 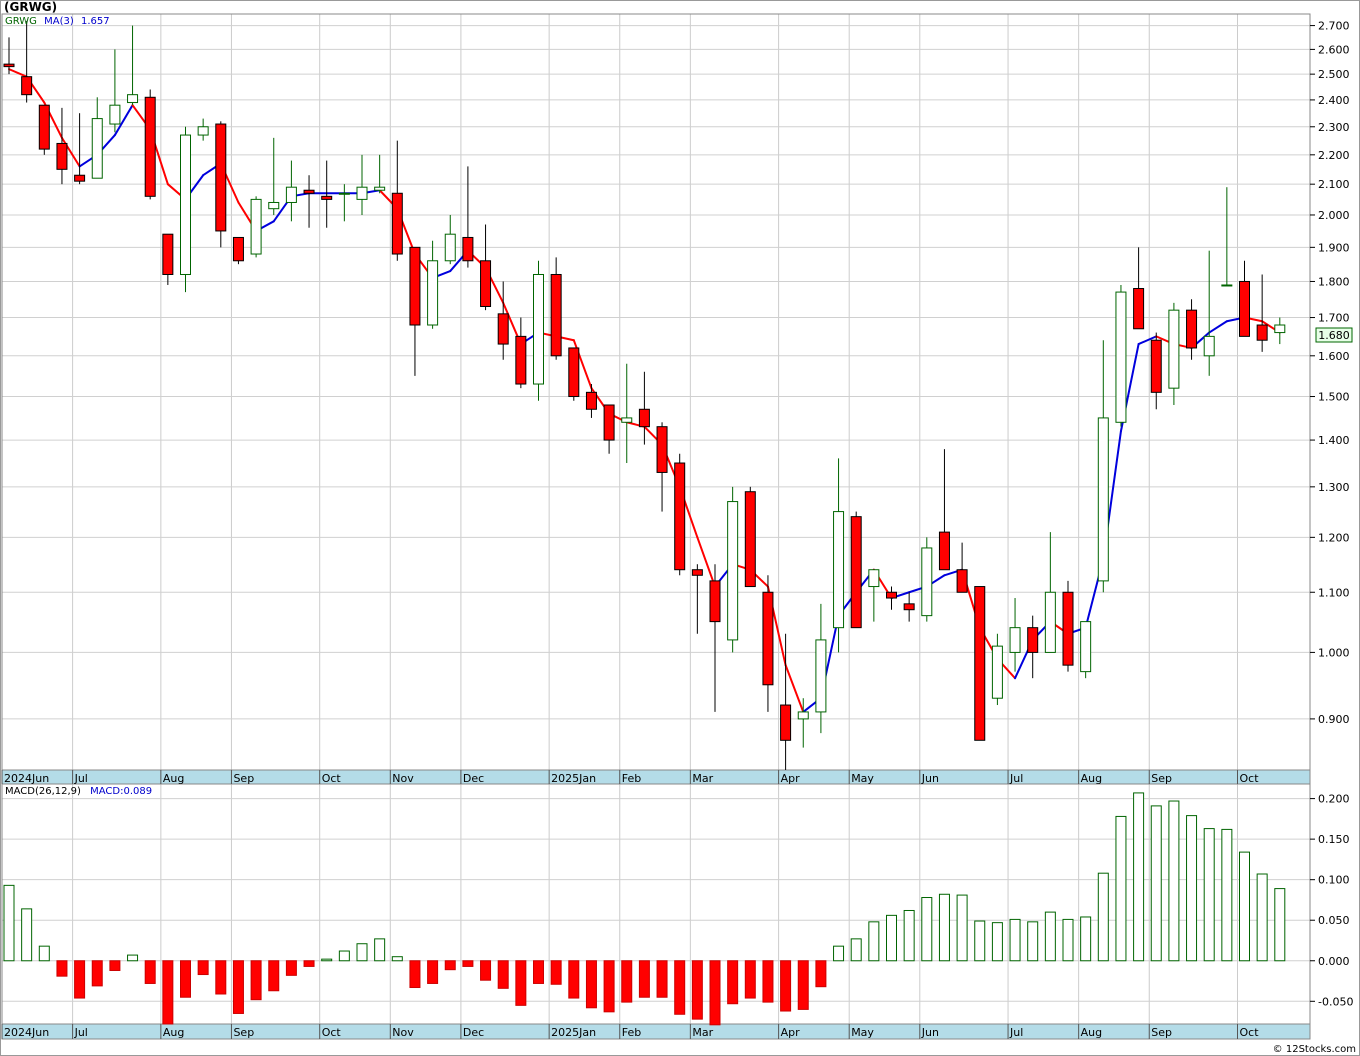 I want to click on date-label: May, so click(x=862, y=778).